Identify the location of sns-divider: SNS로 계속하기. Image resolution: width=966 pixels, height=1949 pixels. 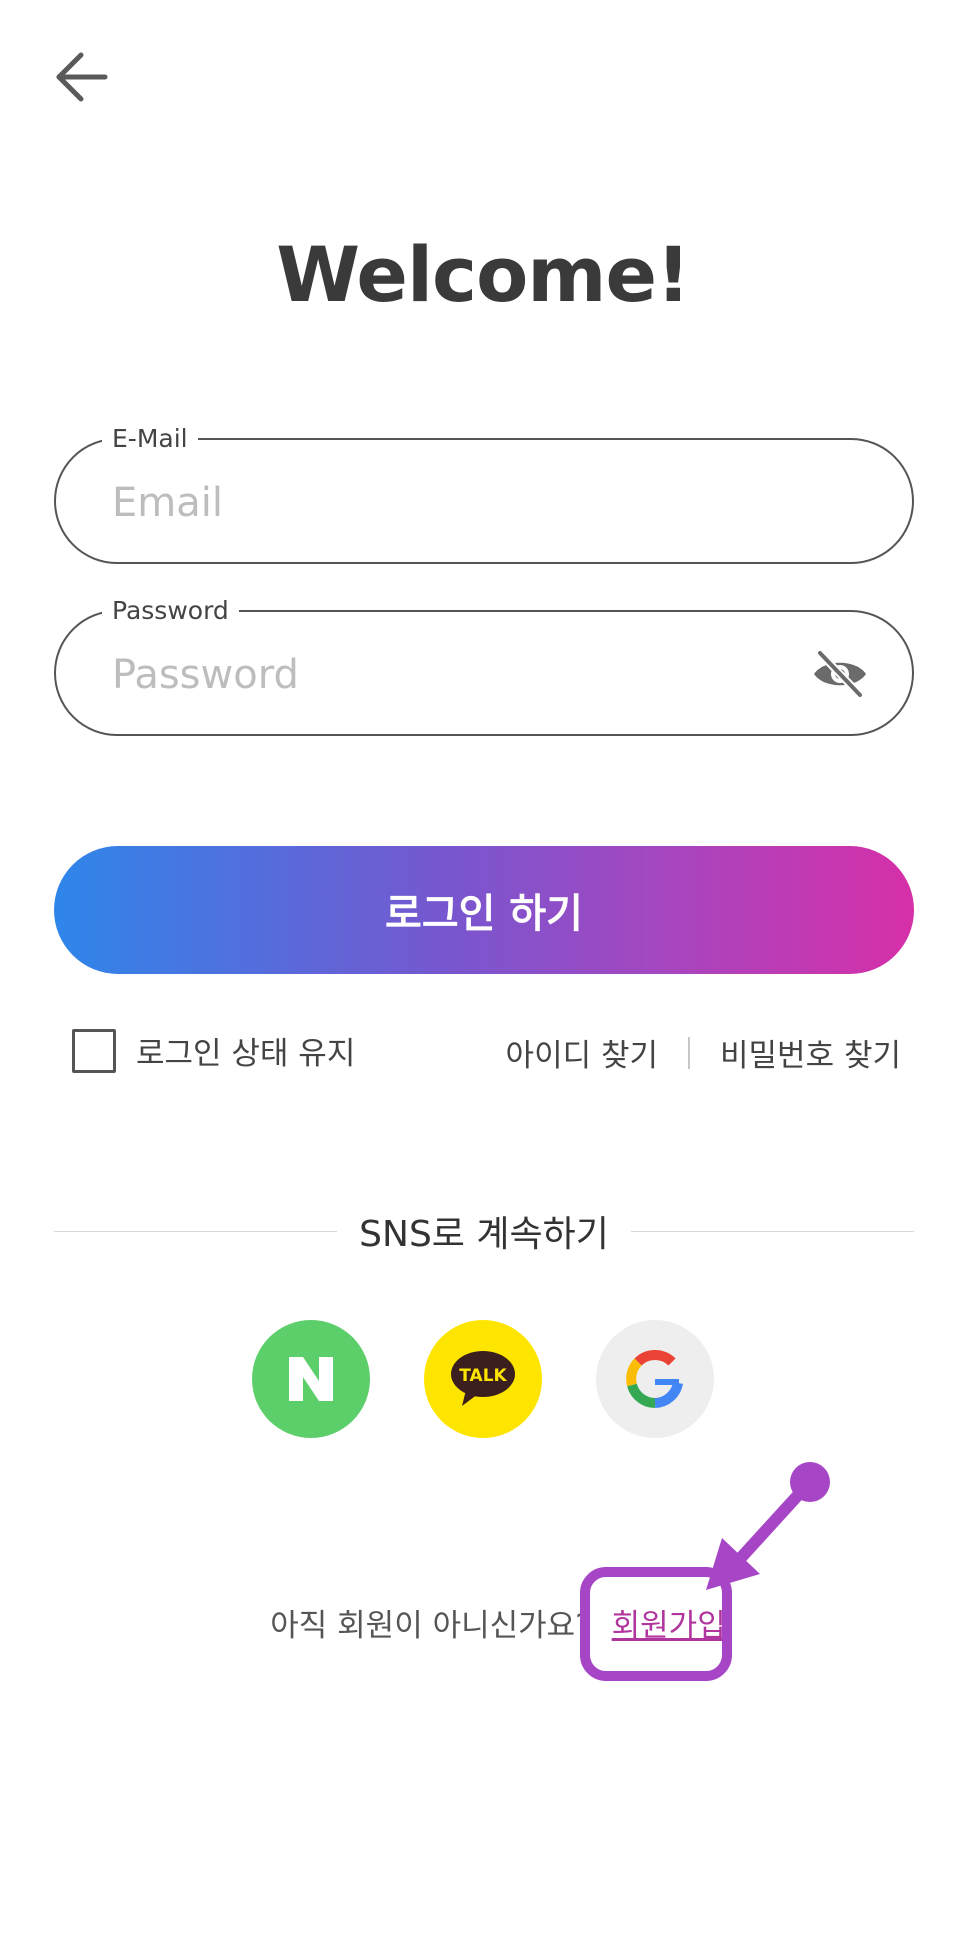
(484, 1231).